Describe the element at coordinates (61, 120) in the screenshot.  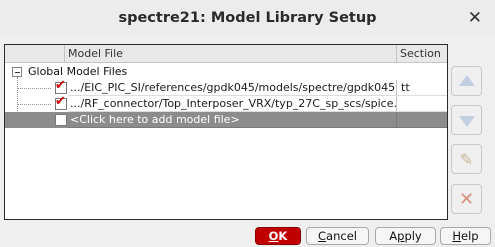
I see `row-checkbox` at that location.